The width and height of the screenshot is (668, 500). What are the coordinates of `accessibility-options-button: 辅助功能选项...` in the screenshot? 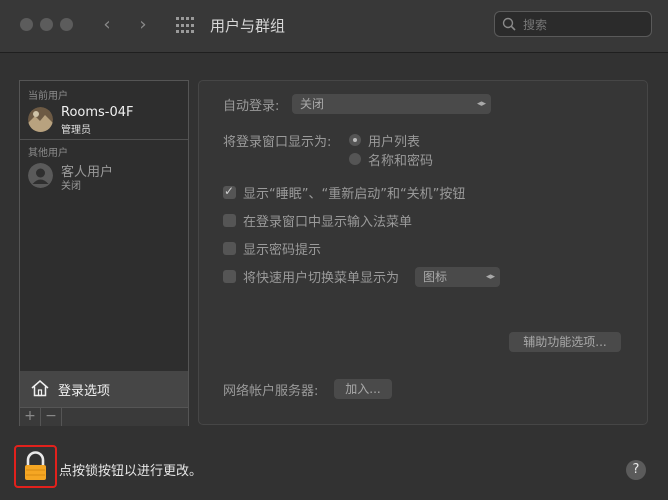 It's located at (565, 342).